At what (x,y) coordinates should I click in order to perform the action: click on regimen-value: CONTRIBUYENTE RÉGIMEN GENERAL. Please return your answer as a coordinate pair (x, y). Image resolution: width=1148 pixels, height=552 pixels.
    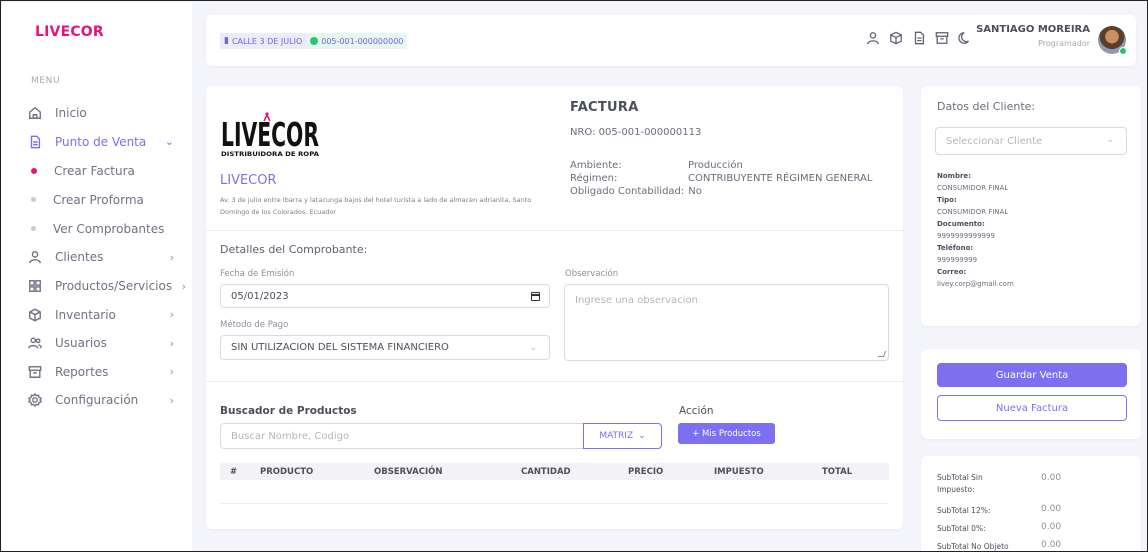
    Looking at the image, I should click on (780, 178).